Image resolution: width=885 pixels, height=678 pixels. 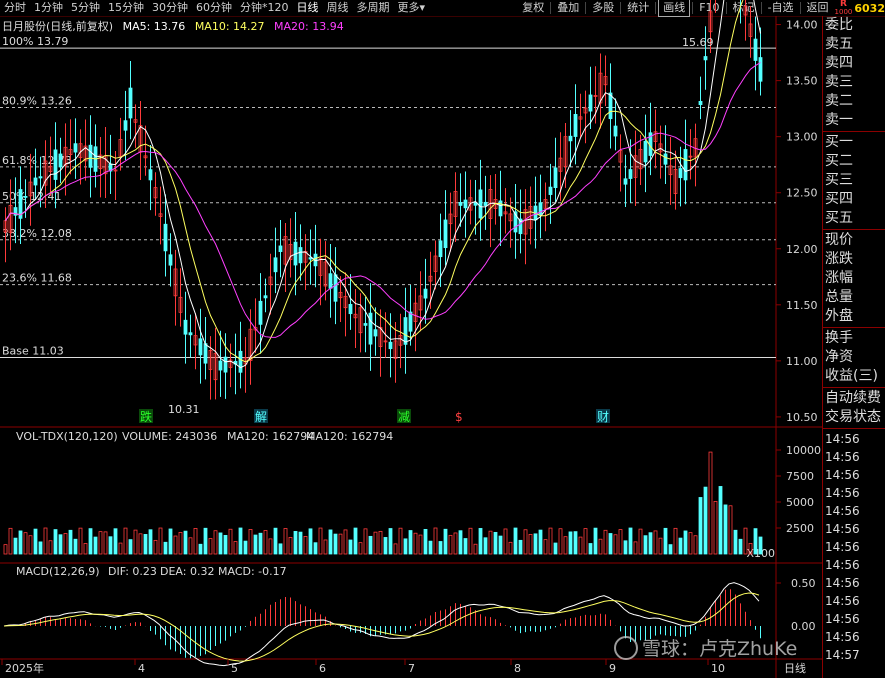 I want to click on vol-ma120-a: MA120: 162794, so click(x=270, y=436).